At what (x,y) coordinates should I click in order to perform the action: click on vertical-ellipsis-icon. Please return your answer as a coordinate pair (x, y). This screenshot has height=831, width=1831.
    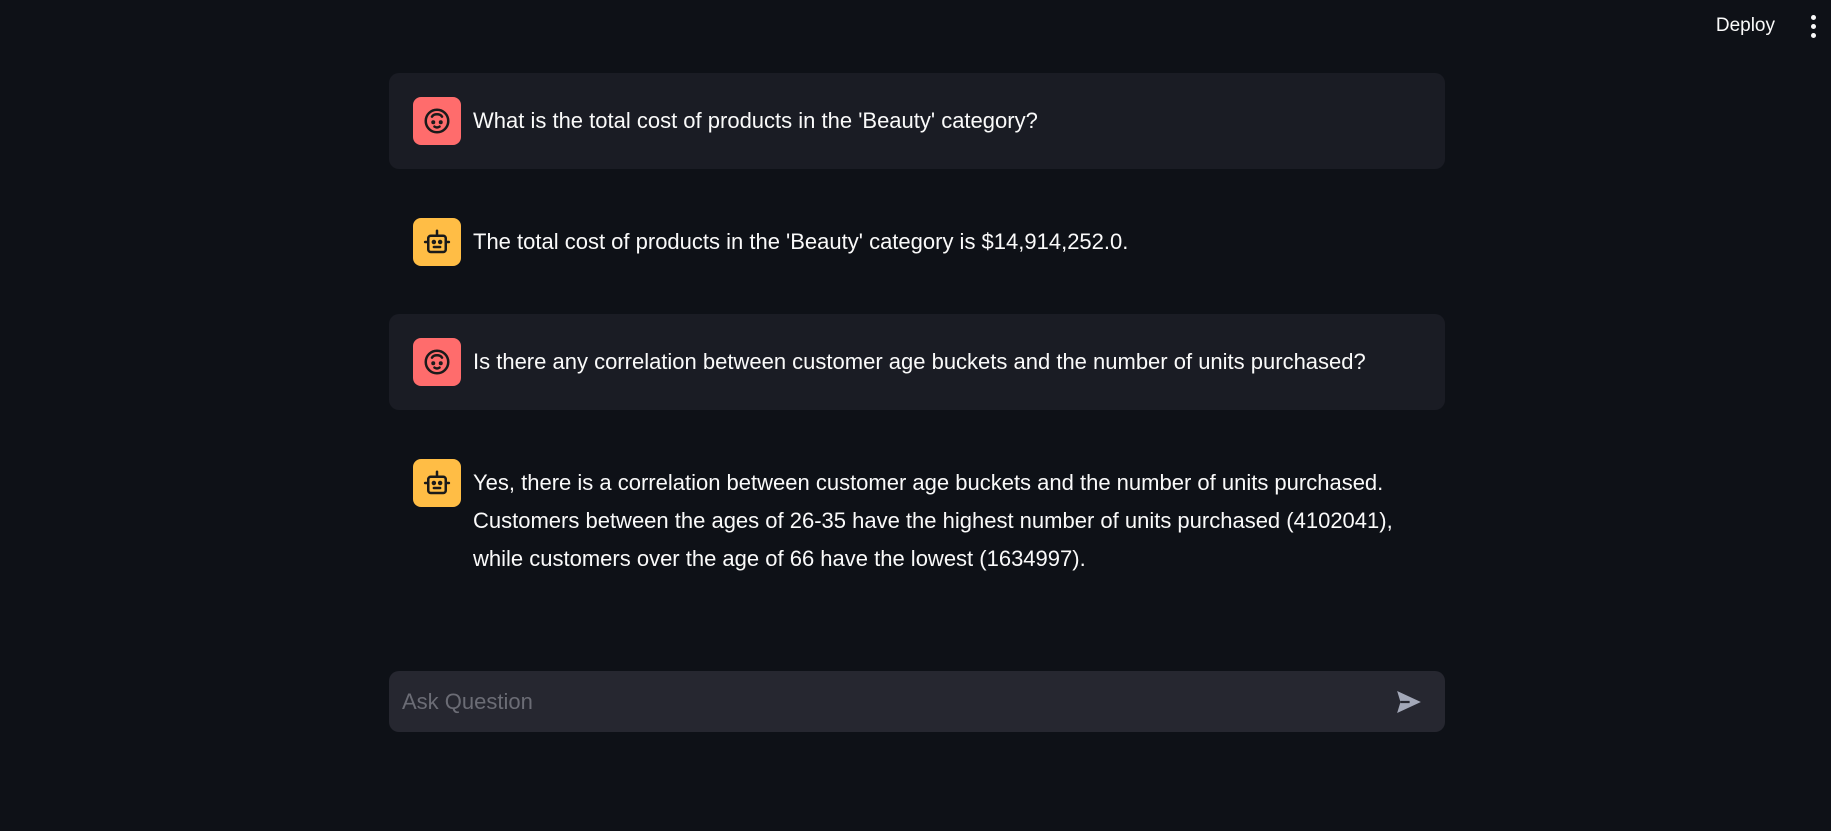
    Looking at the image, I should click on (1813, 26).